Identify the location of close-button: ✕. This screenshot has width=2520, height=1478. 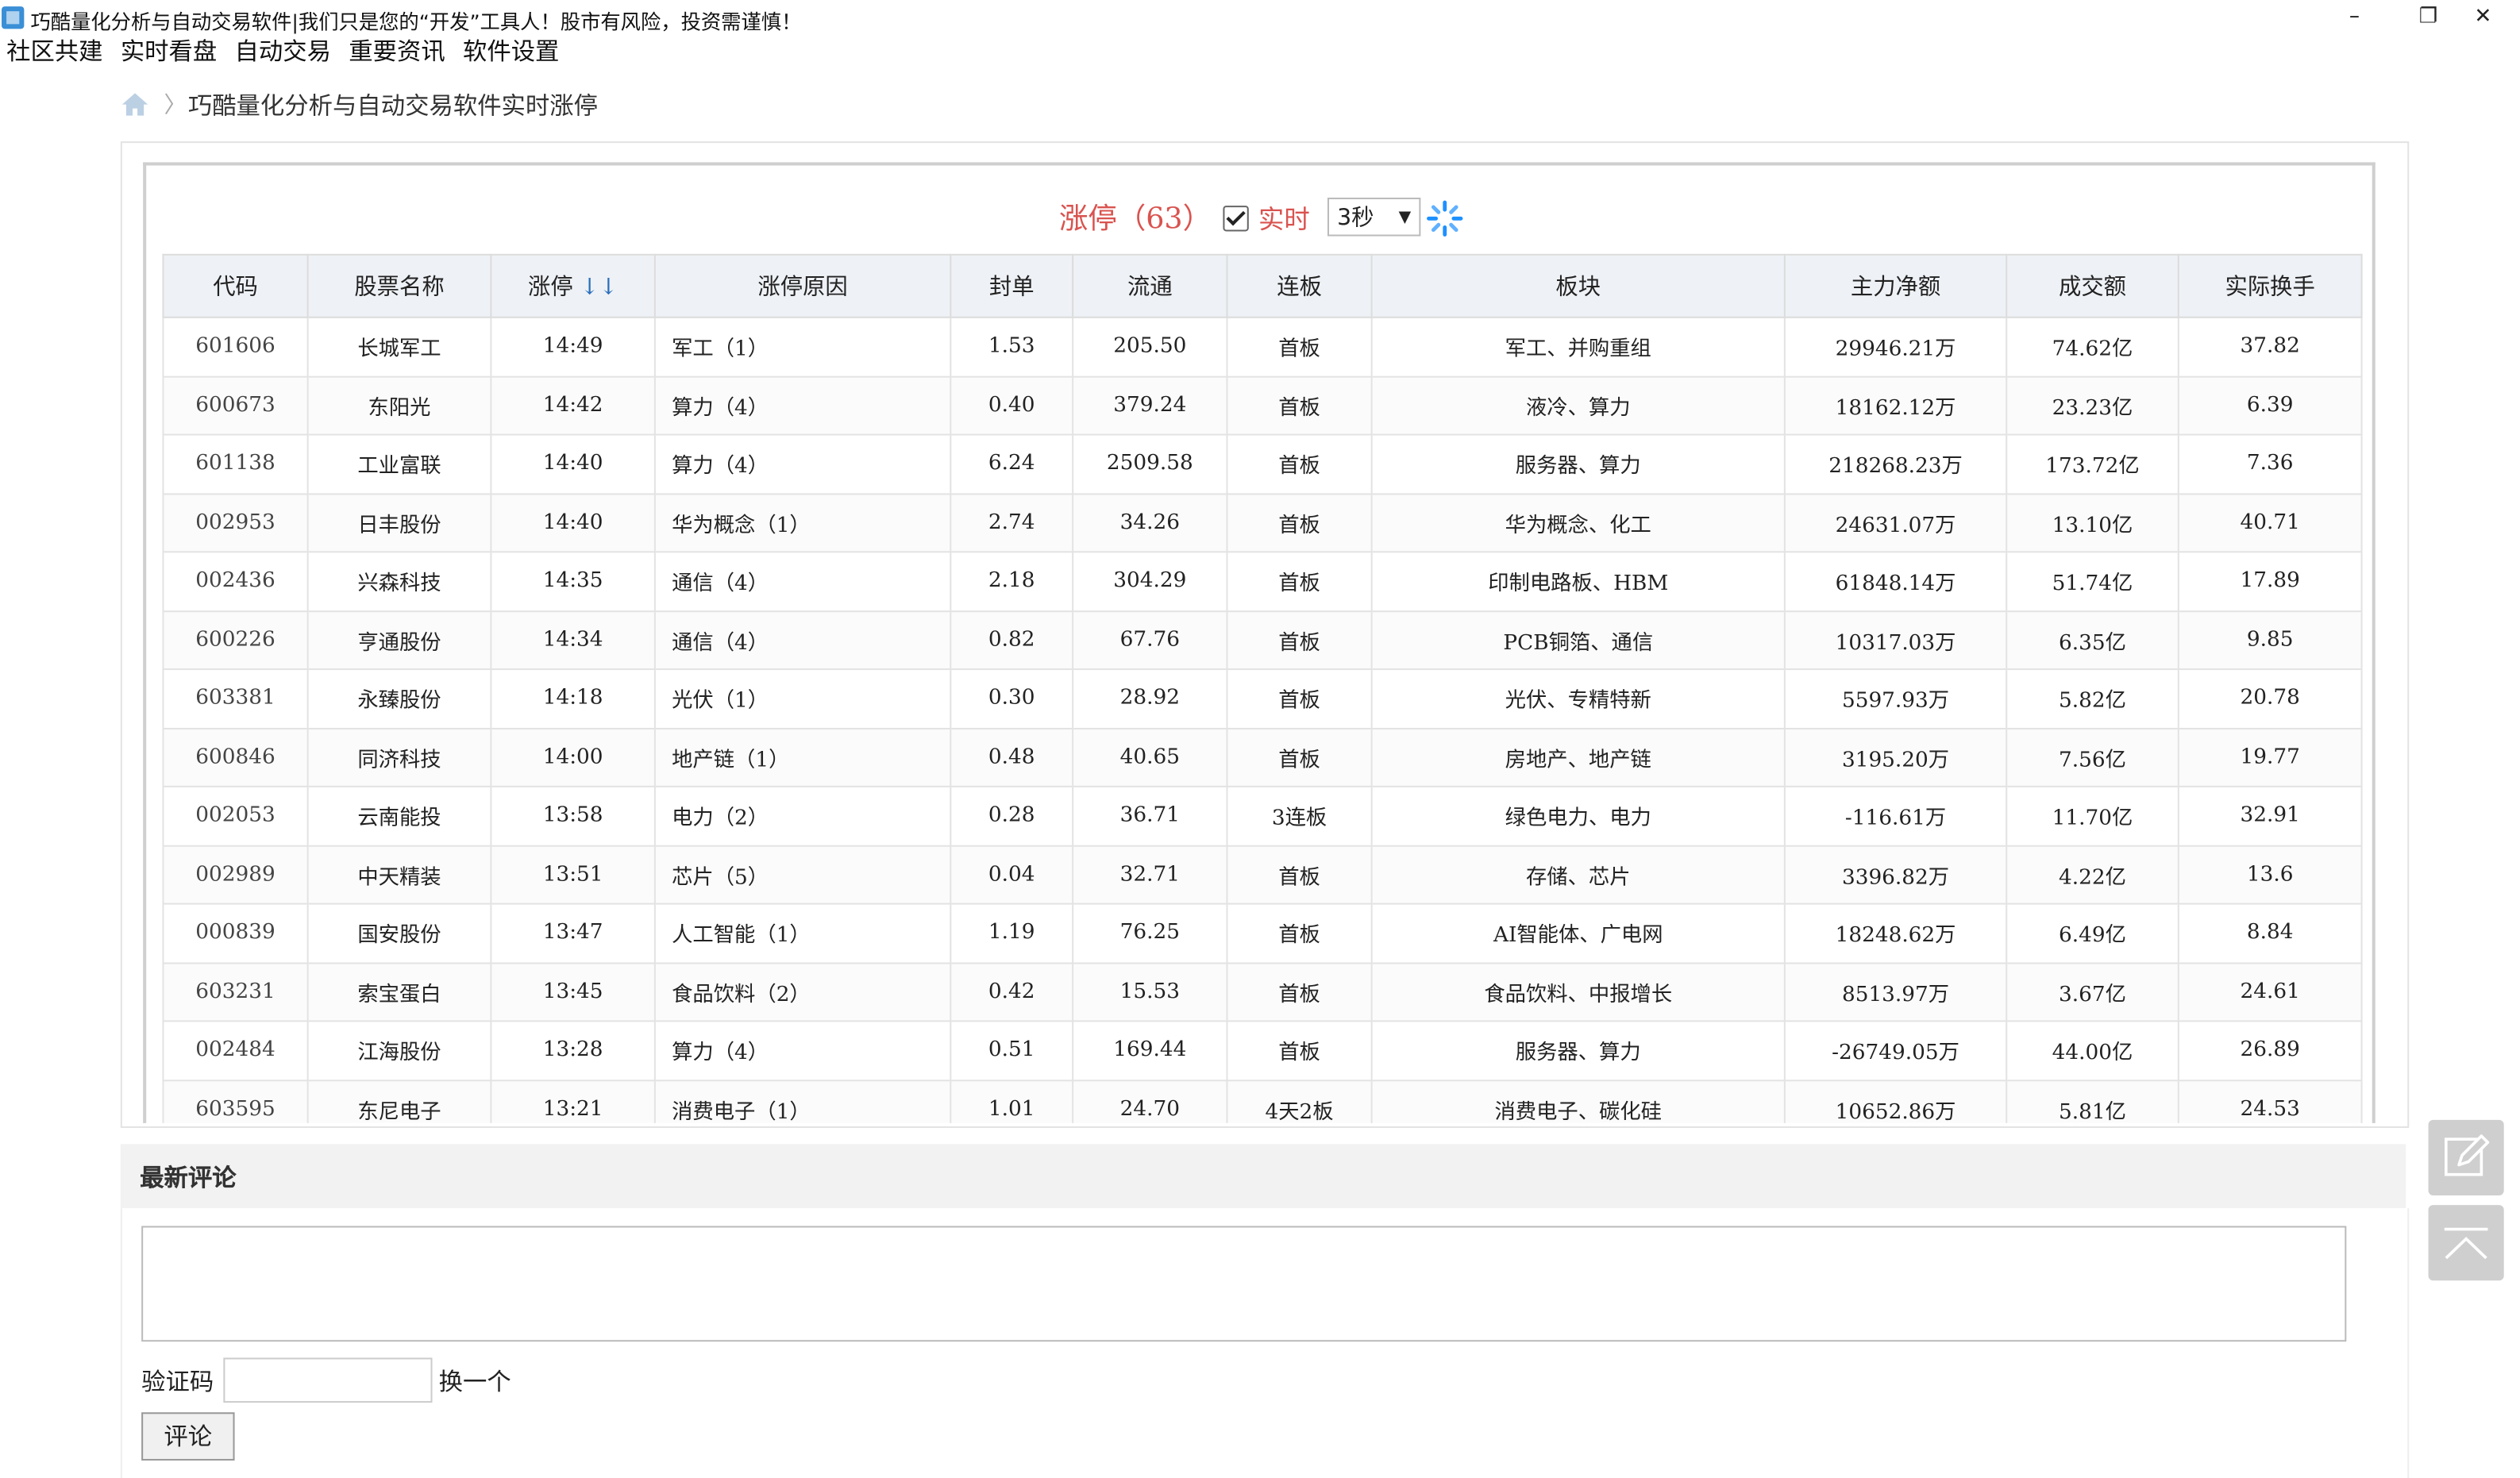
(2483, 18).